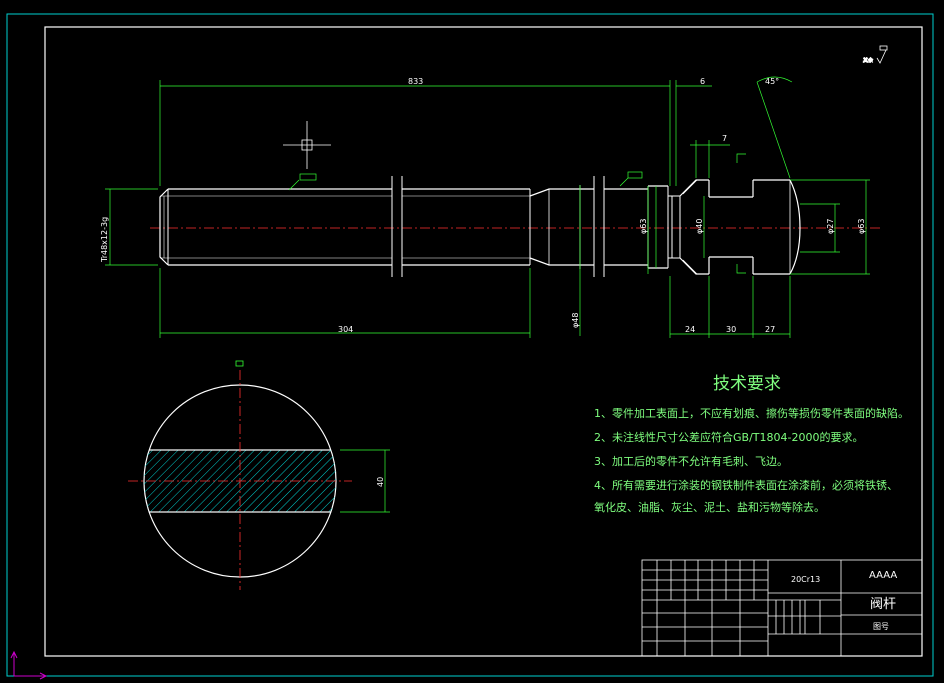 Image resolution: width=944 pixels, height=683 pixels. I want to click on part-name: 阀杆, so click(883, 604).